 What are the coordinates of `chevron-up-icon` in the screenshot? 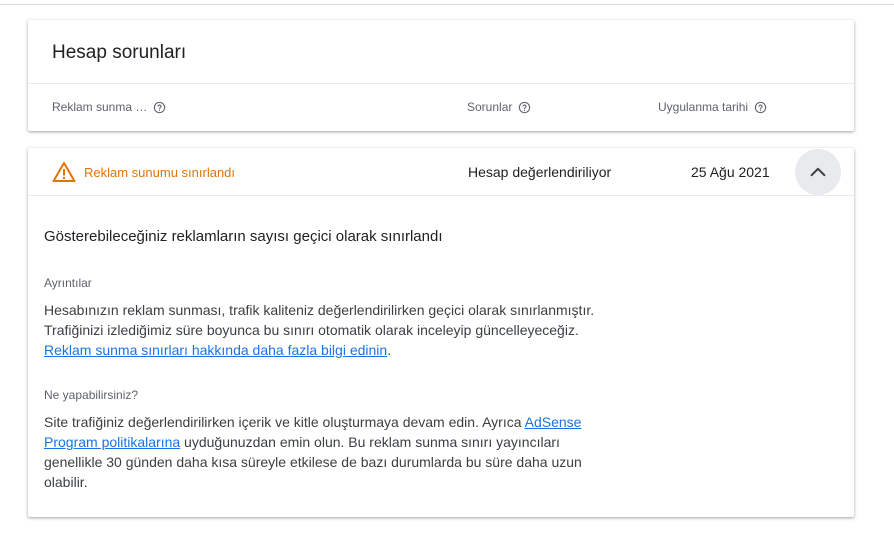 It's located at (818, 172).